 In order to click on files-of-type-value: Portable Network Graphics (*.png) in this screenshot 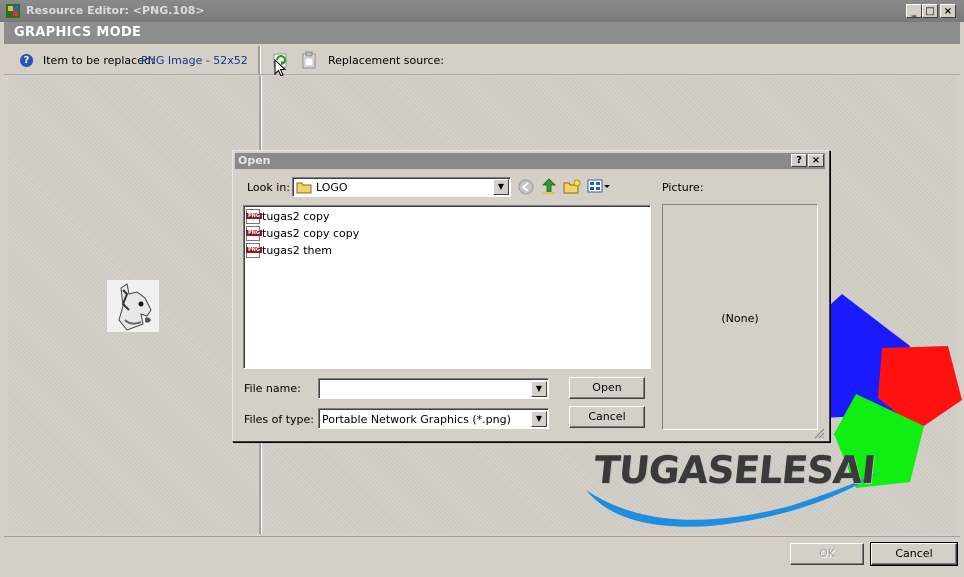, I will do `click(416, 419)`.